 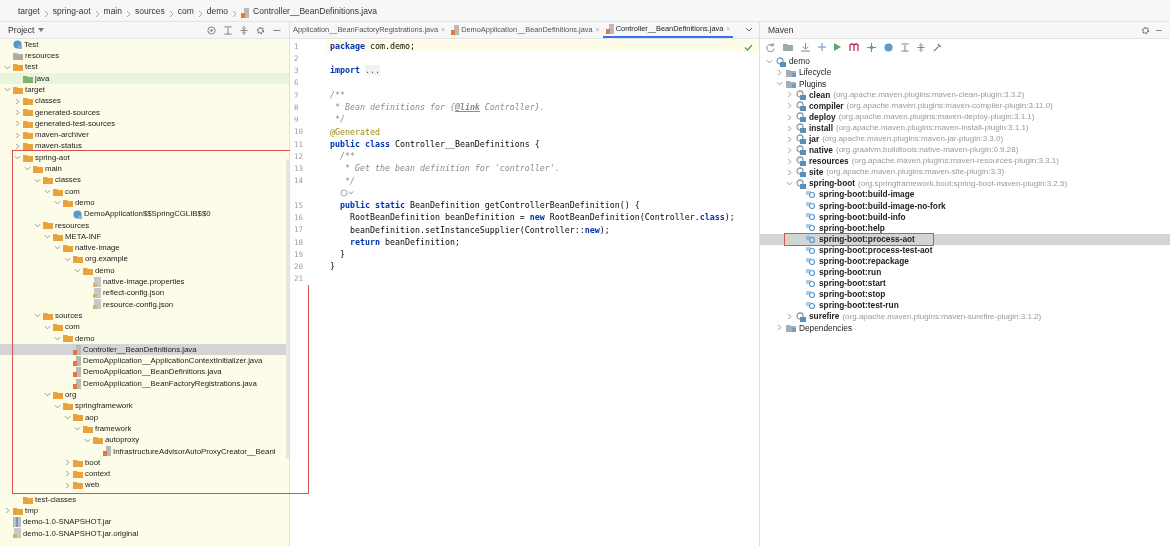 I want to click on plugin-coordinates: (org.apache.maven.plugins:maven-install-plugin:3.1.1), so click(x=932, y=128).